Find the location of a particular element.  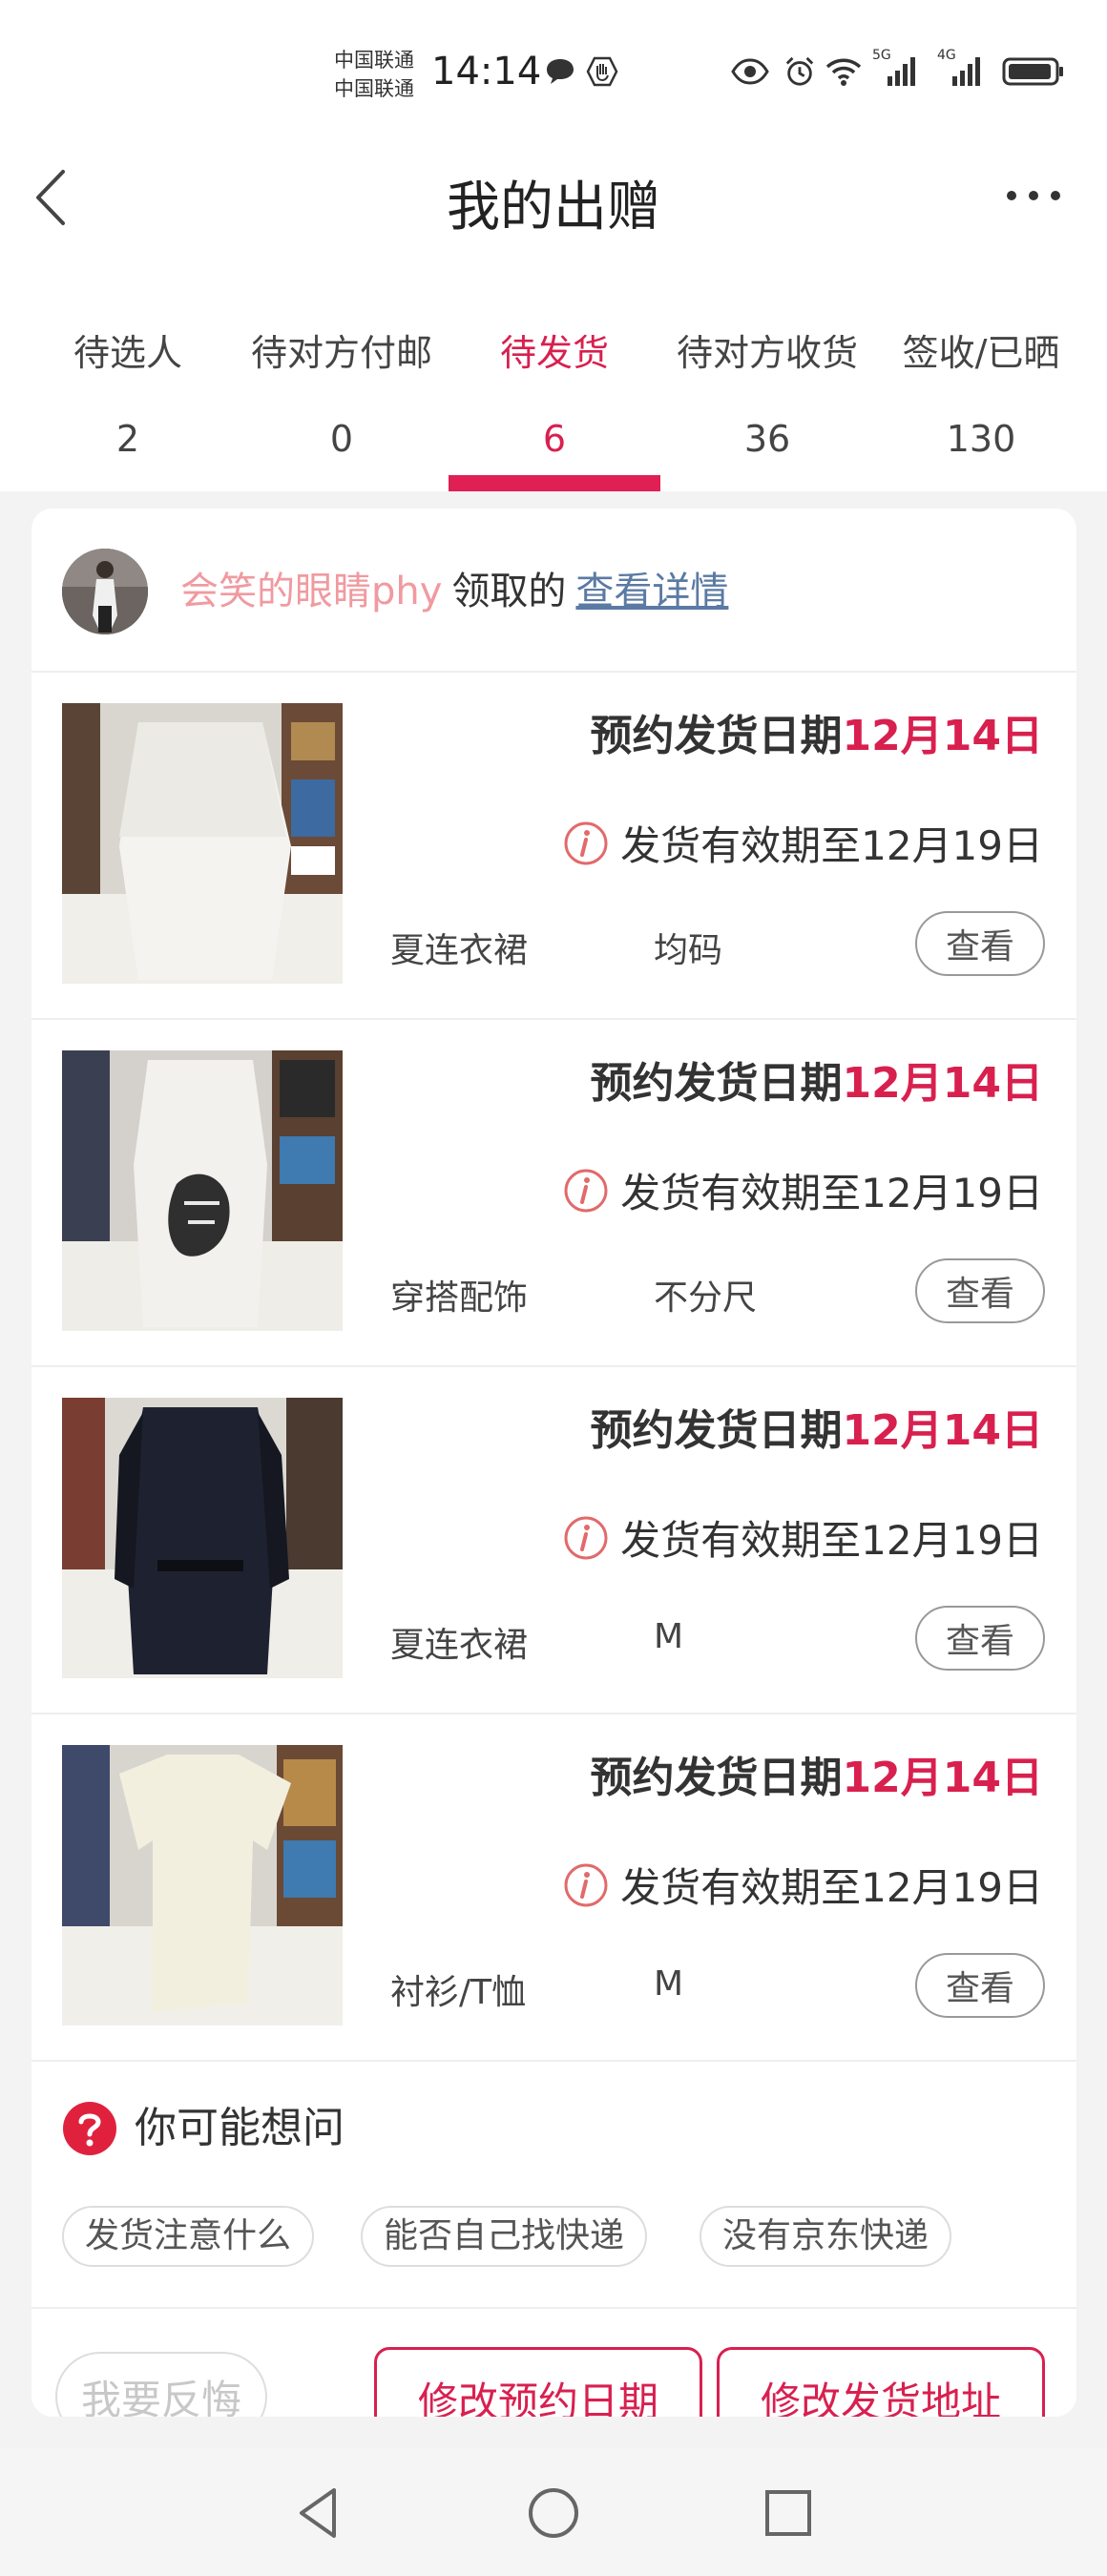

list-item: 预约发货日期12月14日 发货有效期至12月19日 衬衫/T恤 M 查看 is located at coordinates (553, 1888).